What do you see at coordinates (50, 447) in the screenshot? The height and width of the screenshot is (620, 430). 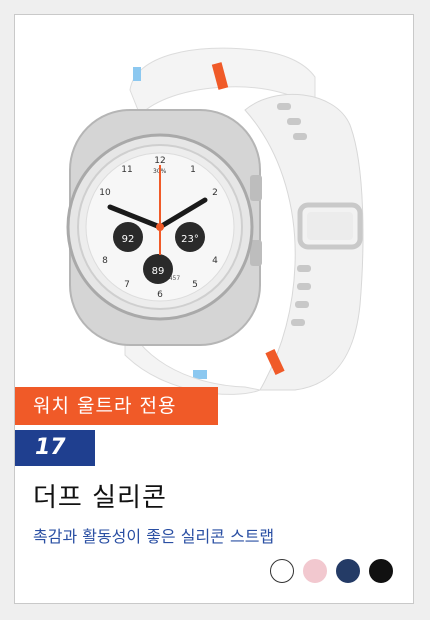 I see `rank-number: 17` at bounding box center [50, 447].